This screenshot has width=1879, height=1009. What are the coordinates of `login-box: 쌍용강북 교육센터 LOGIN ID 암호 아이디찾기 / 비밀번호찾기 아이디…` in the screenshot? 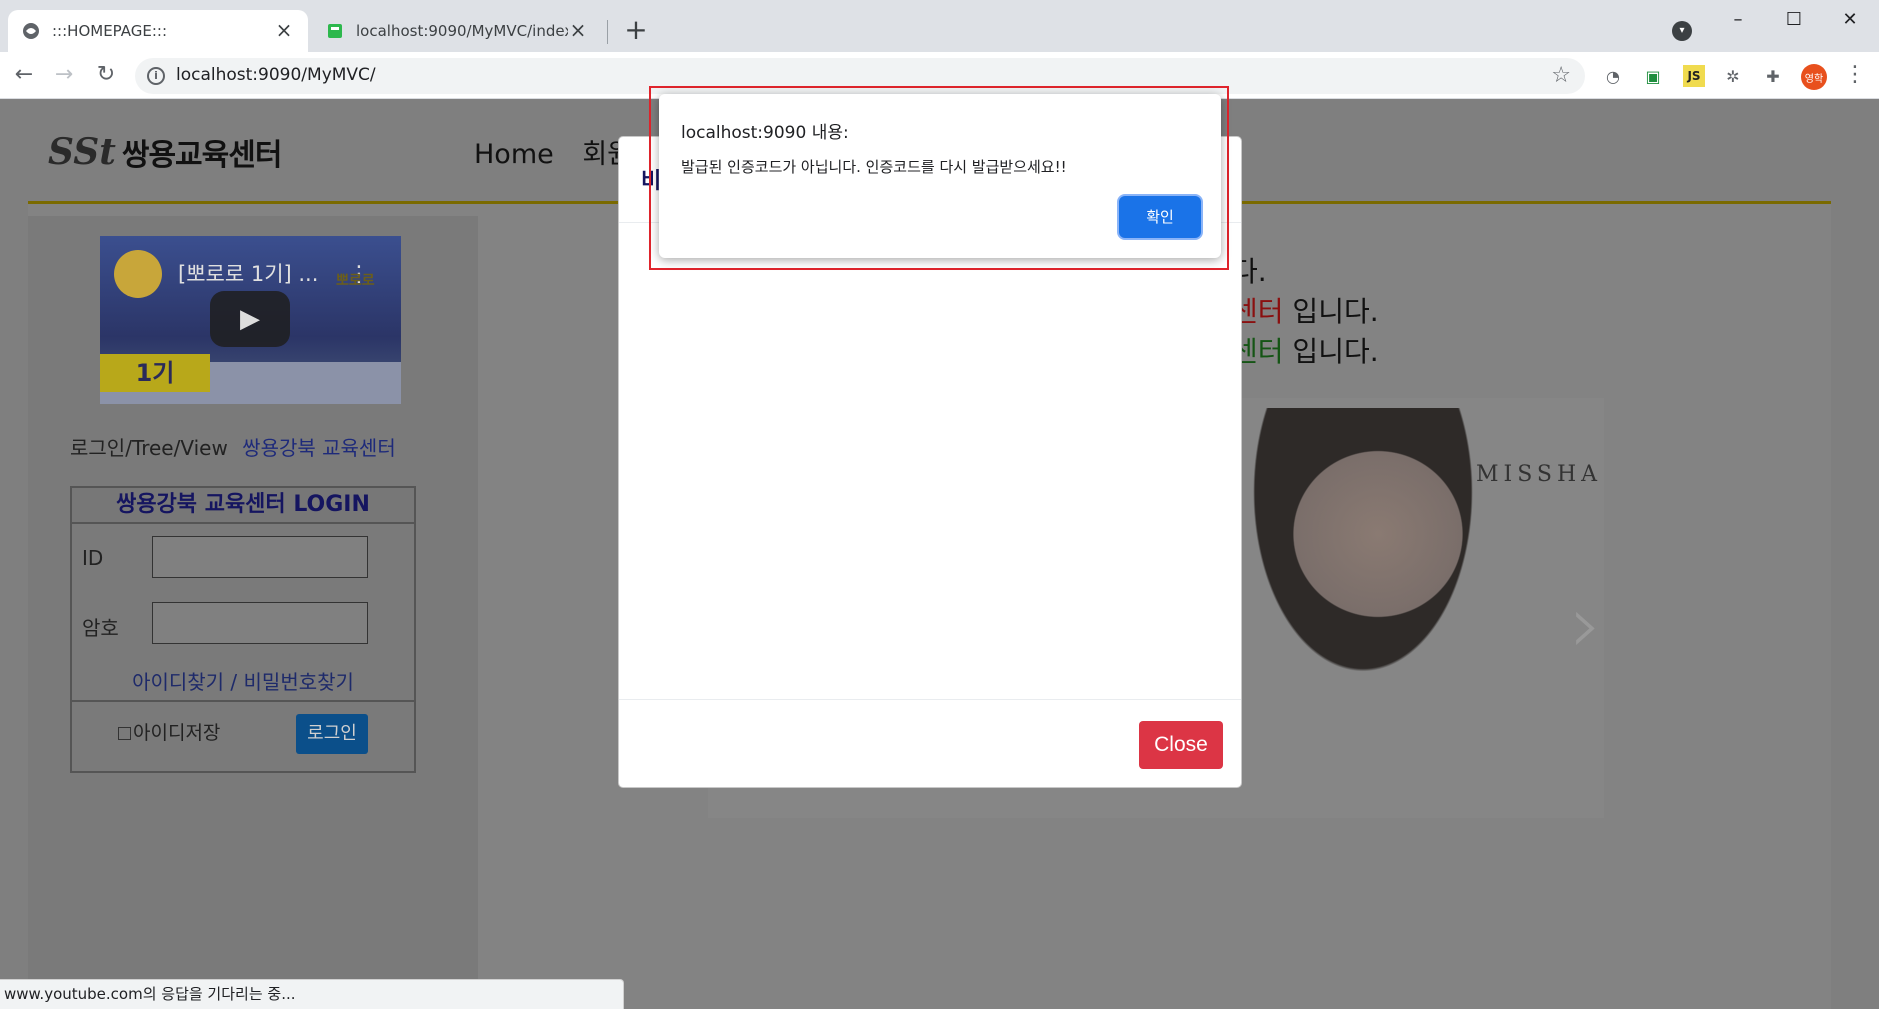 It's located at (243, 629).